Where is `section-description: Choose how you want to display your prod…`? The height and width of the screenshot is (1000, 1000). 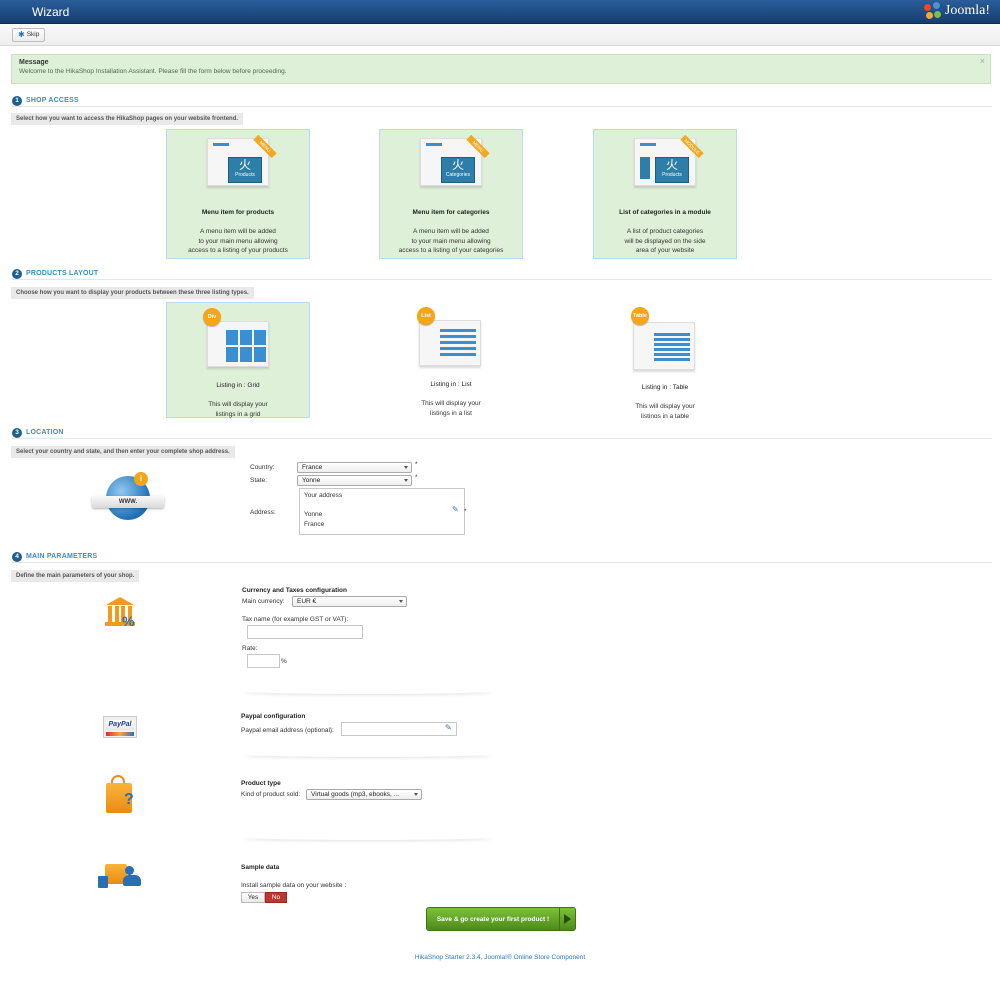
section-description: Choose how you want to display your prod… is located at coordinates (132, 293).